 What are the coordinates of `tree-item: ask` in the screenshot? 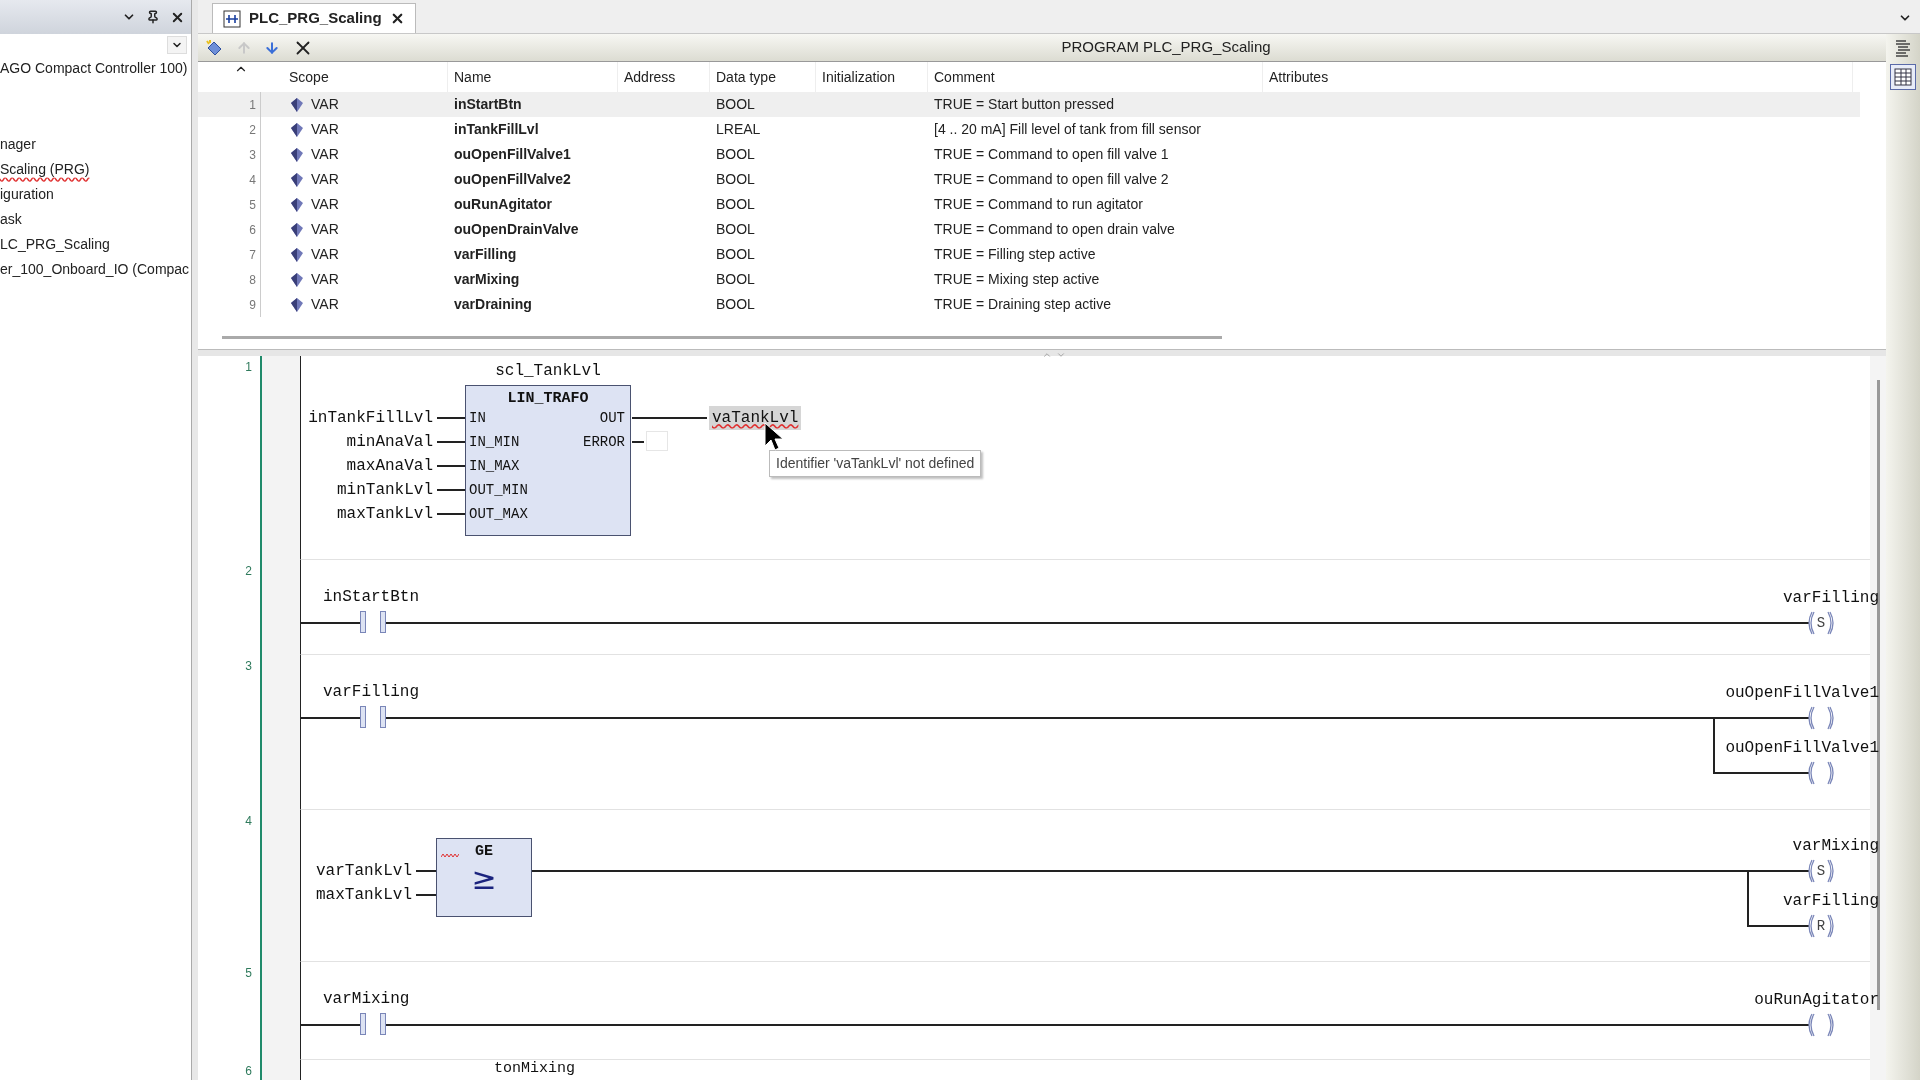 It's located at (95, 219).